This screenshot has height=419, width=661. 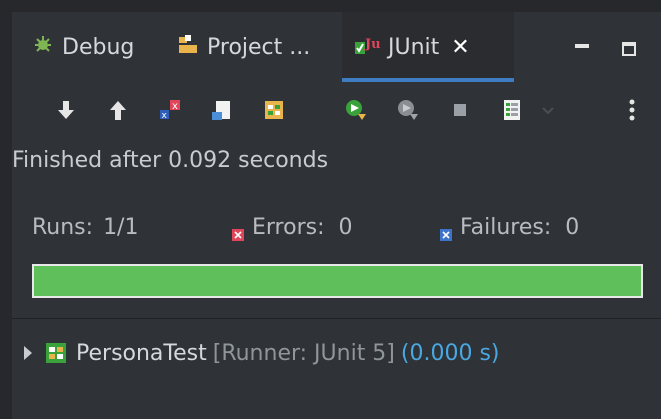 I want to click on chevron-down-icon, so click(x=548, y=111).